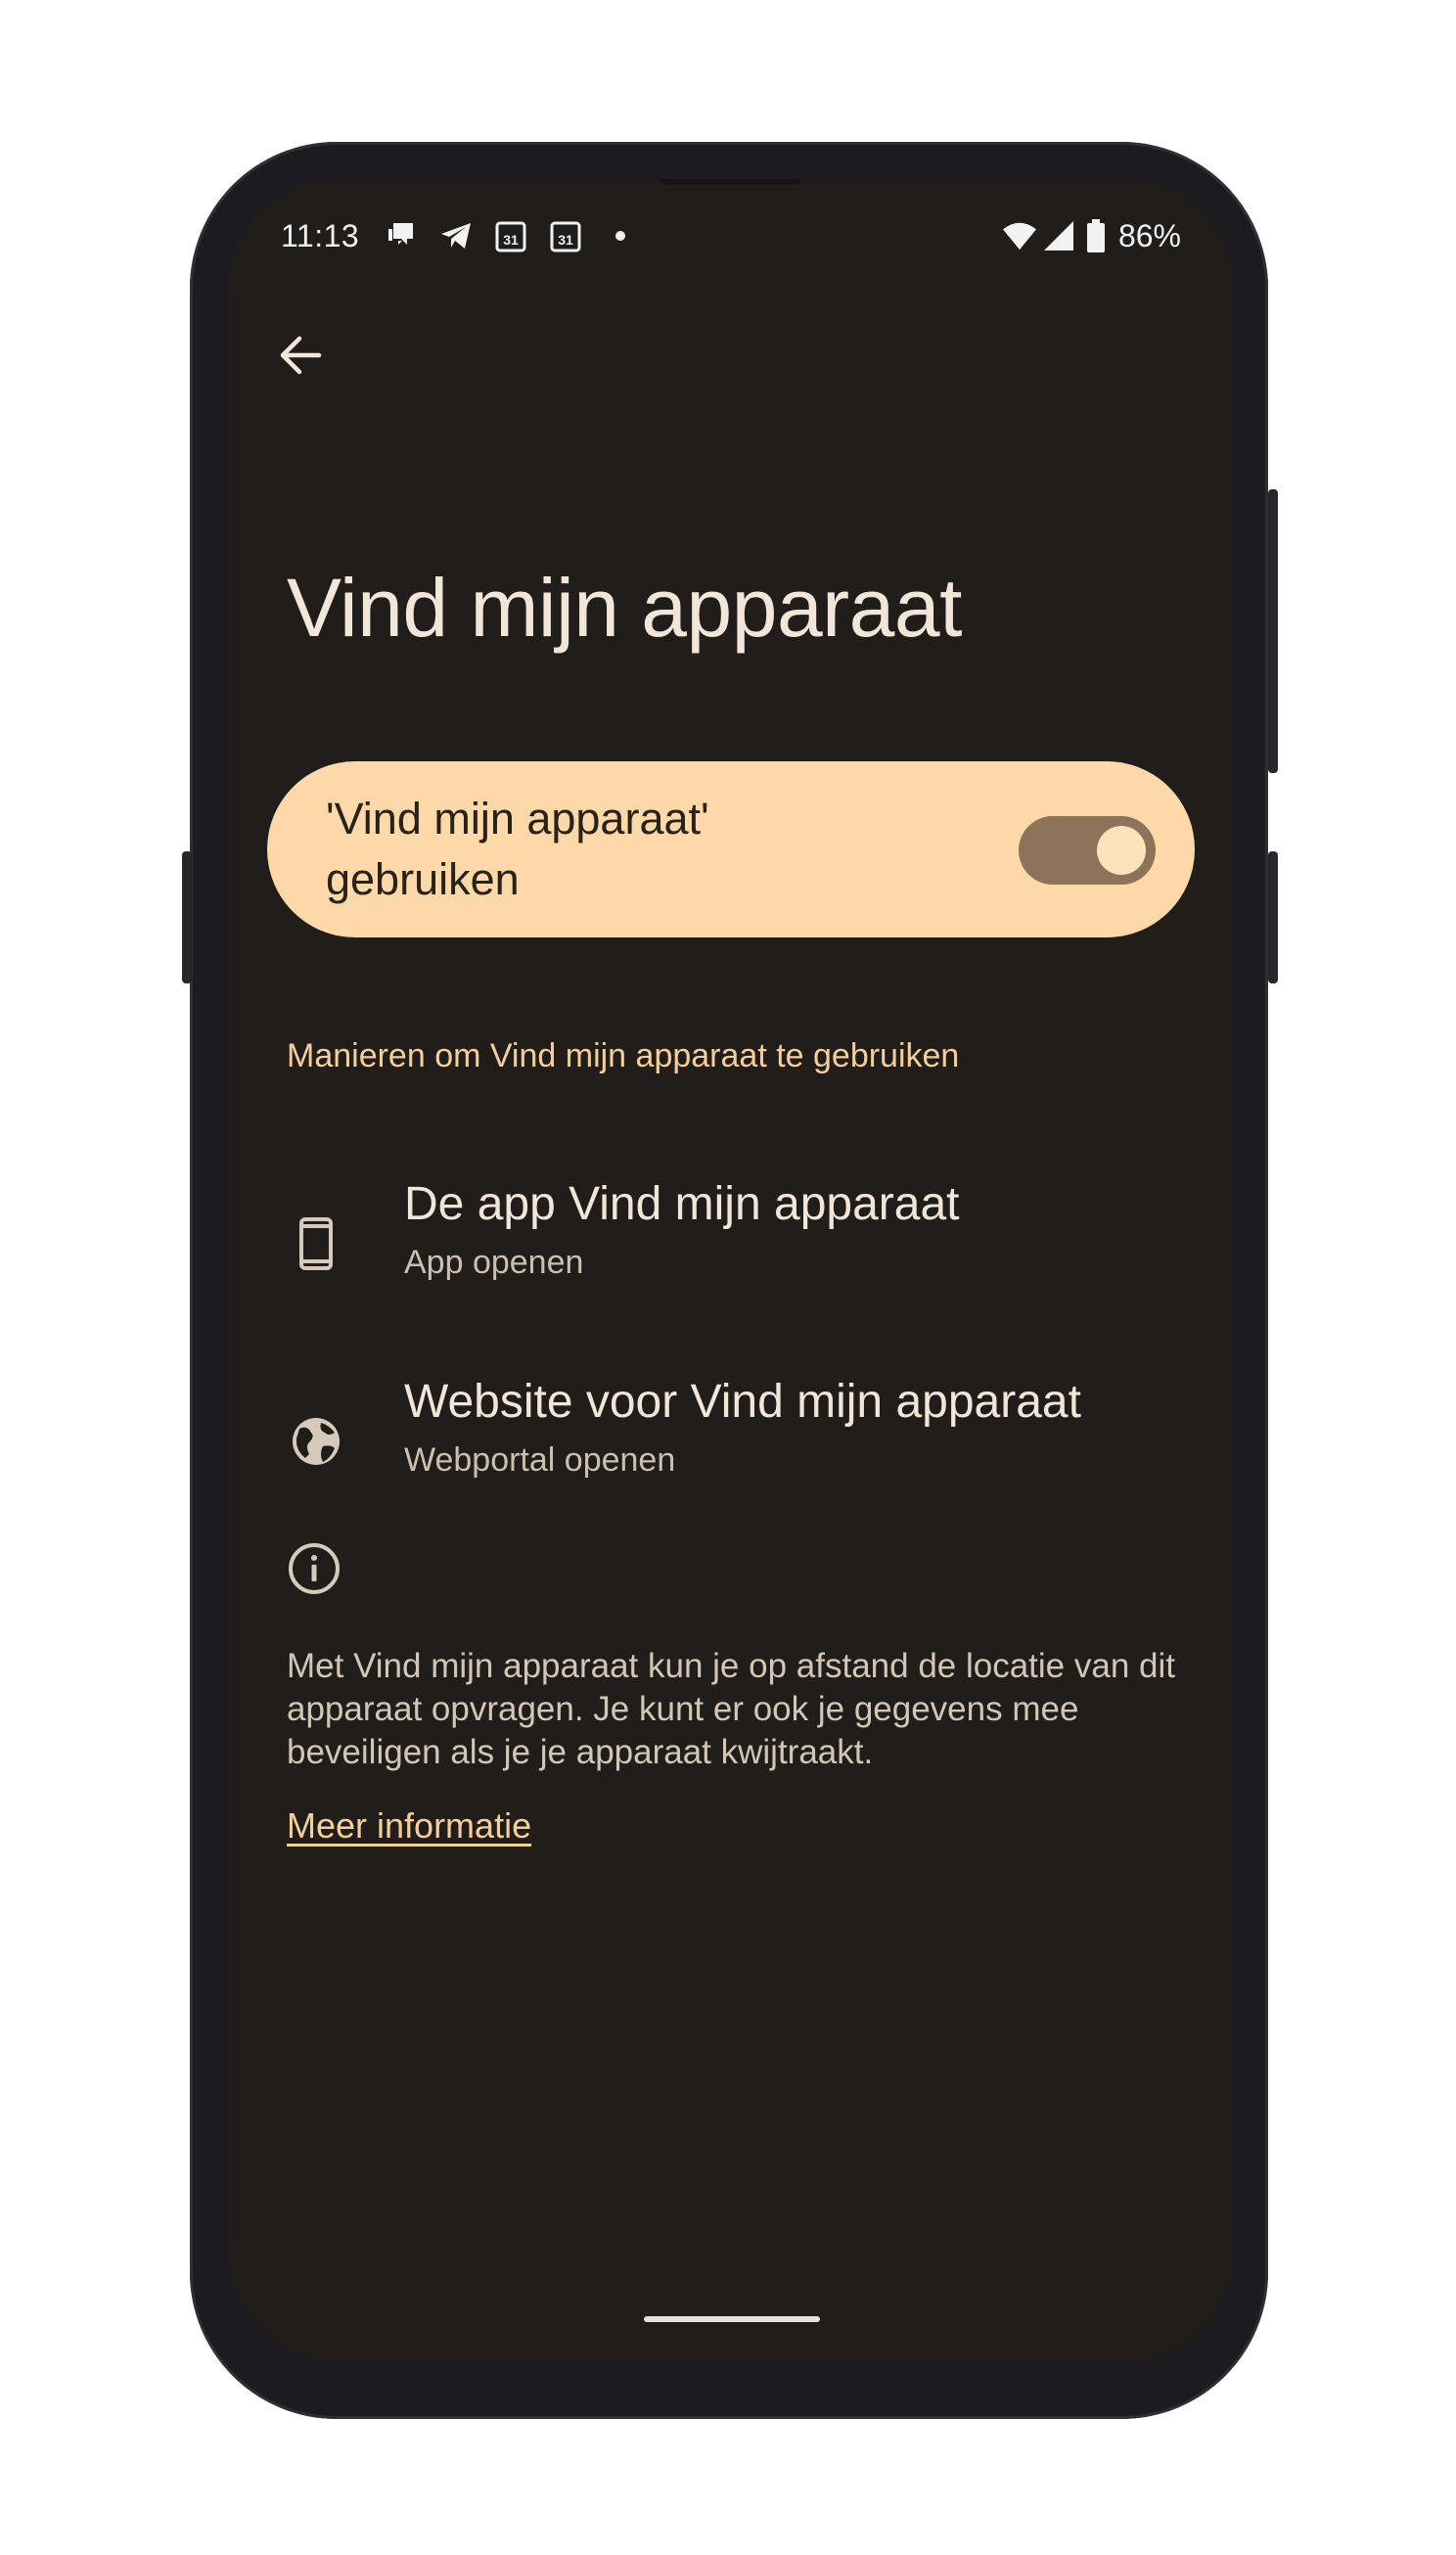  I want to click on more-info-link: Meer informatie, so click(409, 1826).